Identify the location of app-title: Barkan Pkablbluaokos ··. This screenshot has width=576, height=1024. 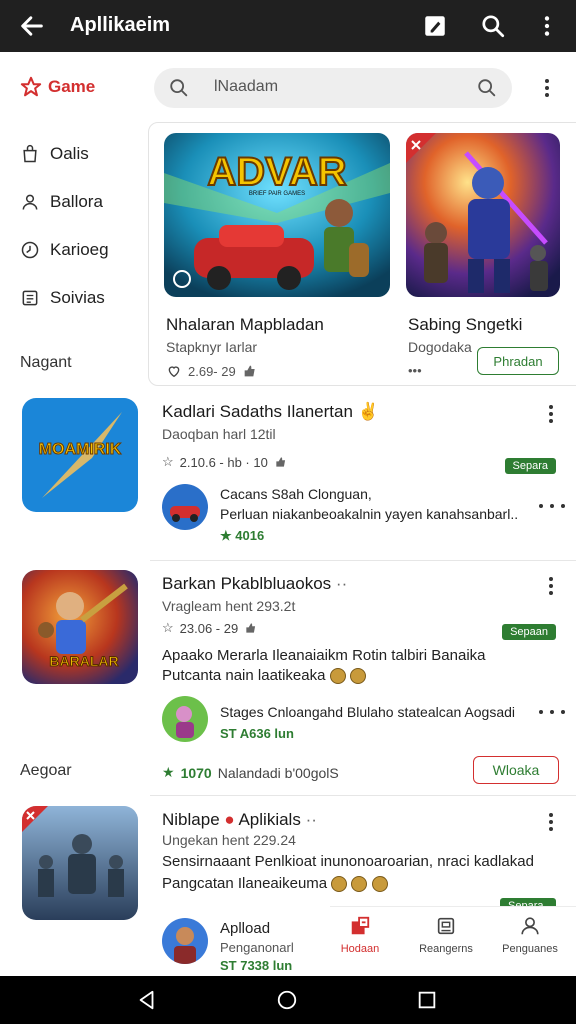
(255, 583).